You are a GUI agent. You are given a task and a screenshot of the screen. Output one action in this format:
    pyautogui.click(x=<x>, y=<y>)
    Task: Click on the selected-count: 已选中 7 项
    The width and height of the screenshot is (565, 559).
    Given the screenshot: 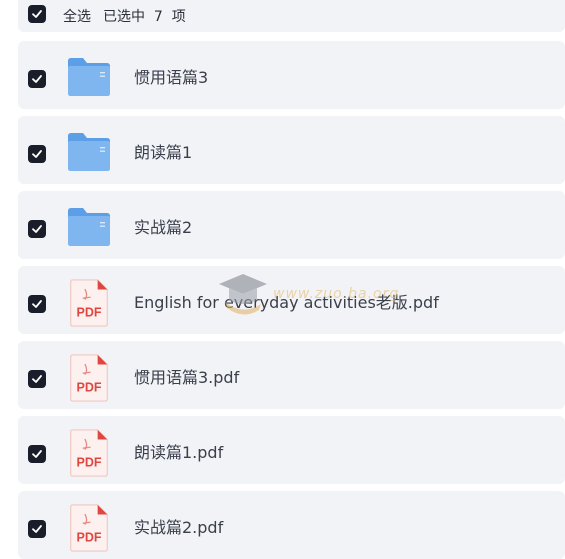 What is the action you would take?
    pyautogui.click(x=144, y=17)
    